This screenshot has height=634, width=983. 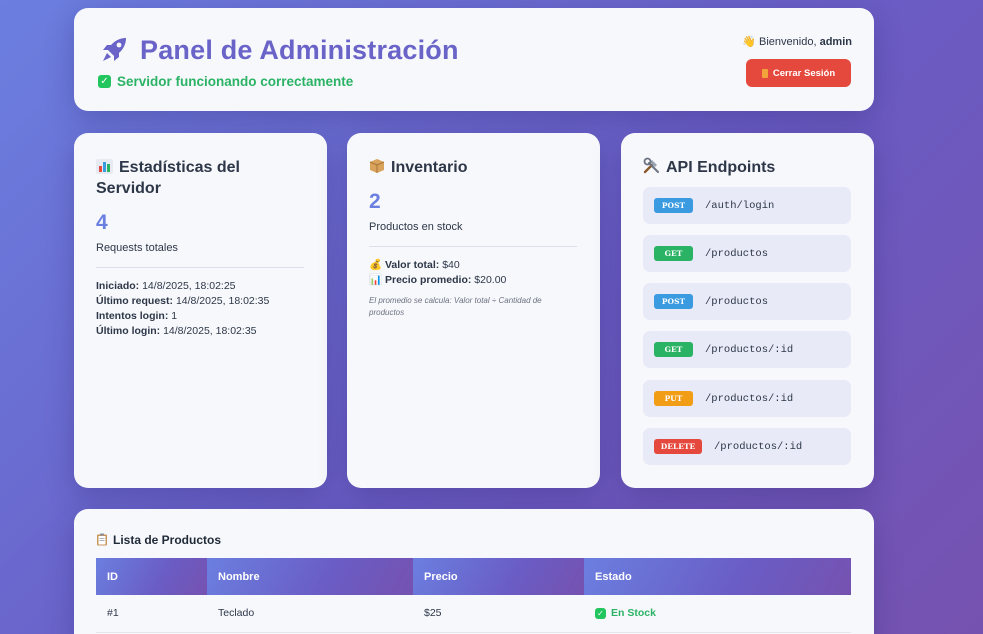 I want to click on stats-title: Estadísticas del Servidor, so click(x=201, y=178).